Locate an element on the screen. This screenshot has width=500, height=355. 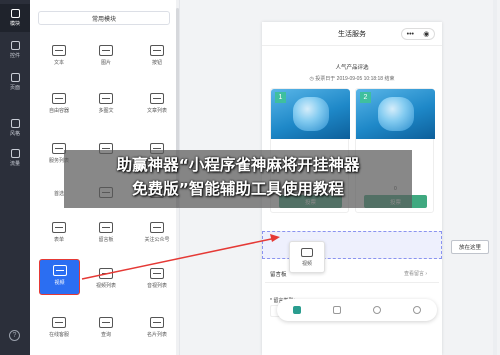
module-tile-video: 视频 is located at coordinates (59, 277).